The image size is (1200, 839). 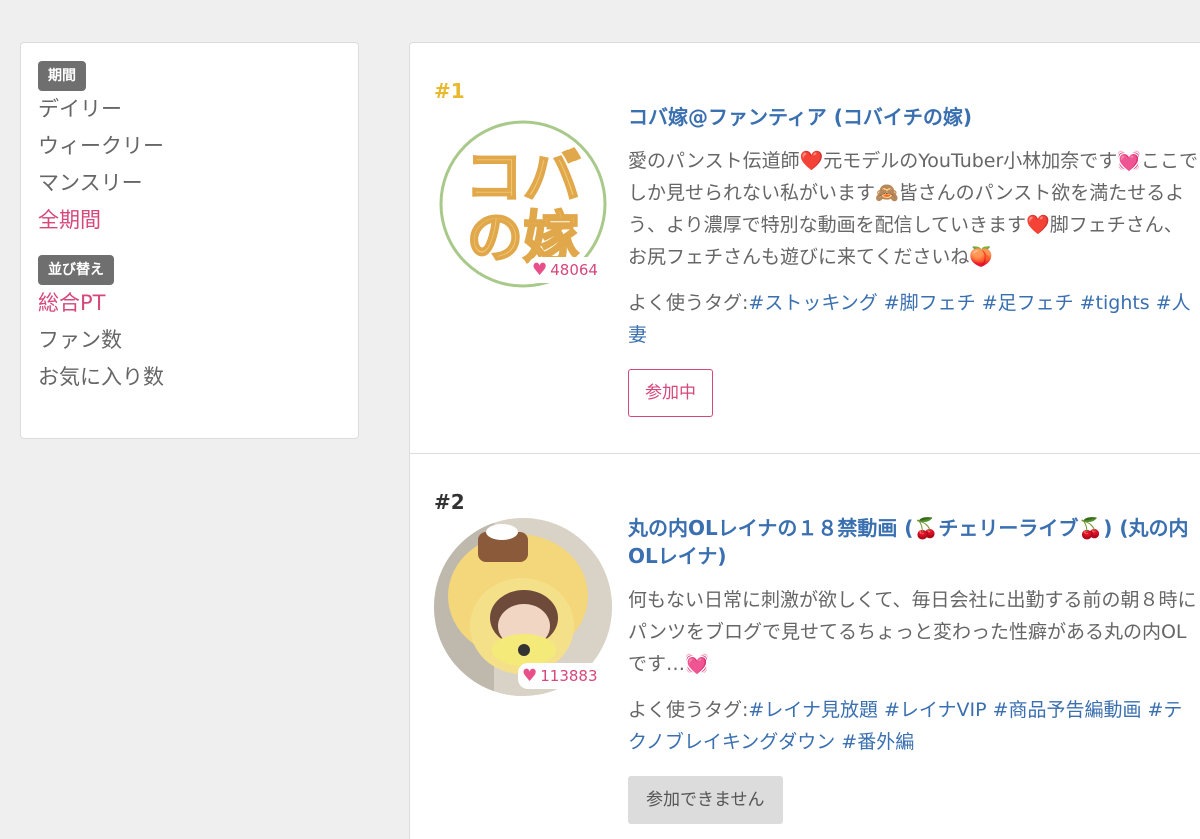 What do you see at coordinates (1028, 303) in the screenshot?
I see `tag-link: #足フェチ` at bounding box center [1028, 303].